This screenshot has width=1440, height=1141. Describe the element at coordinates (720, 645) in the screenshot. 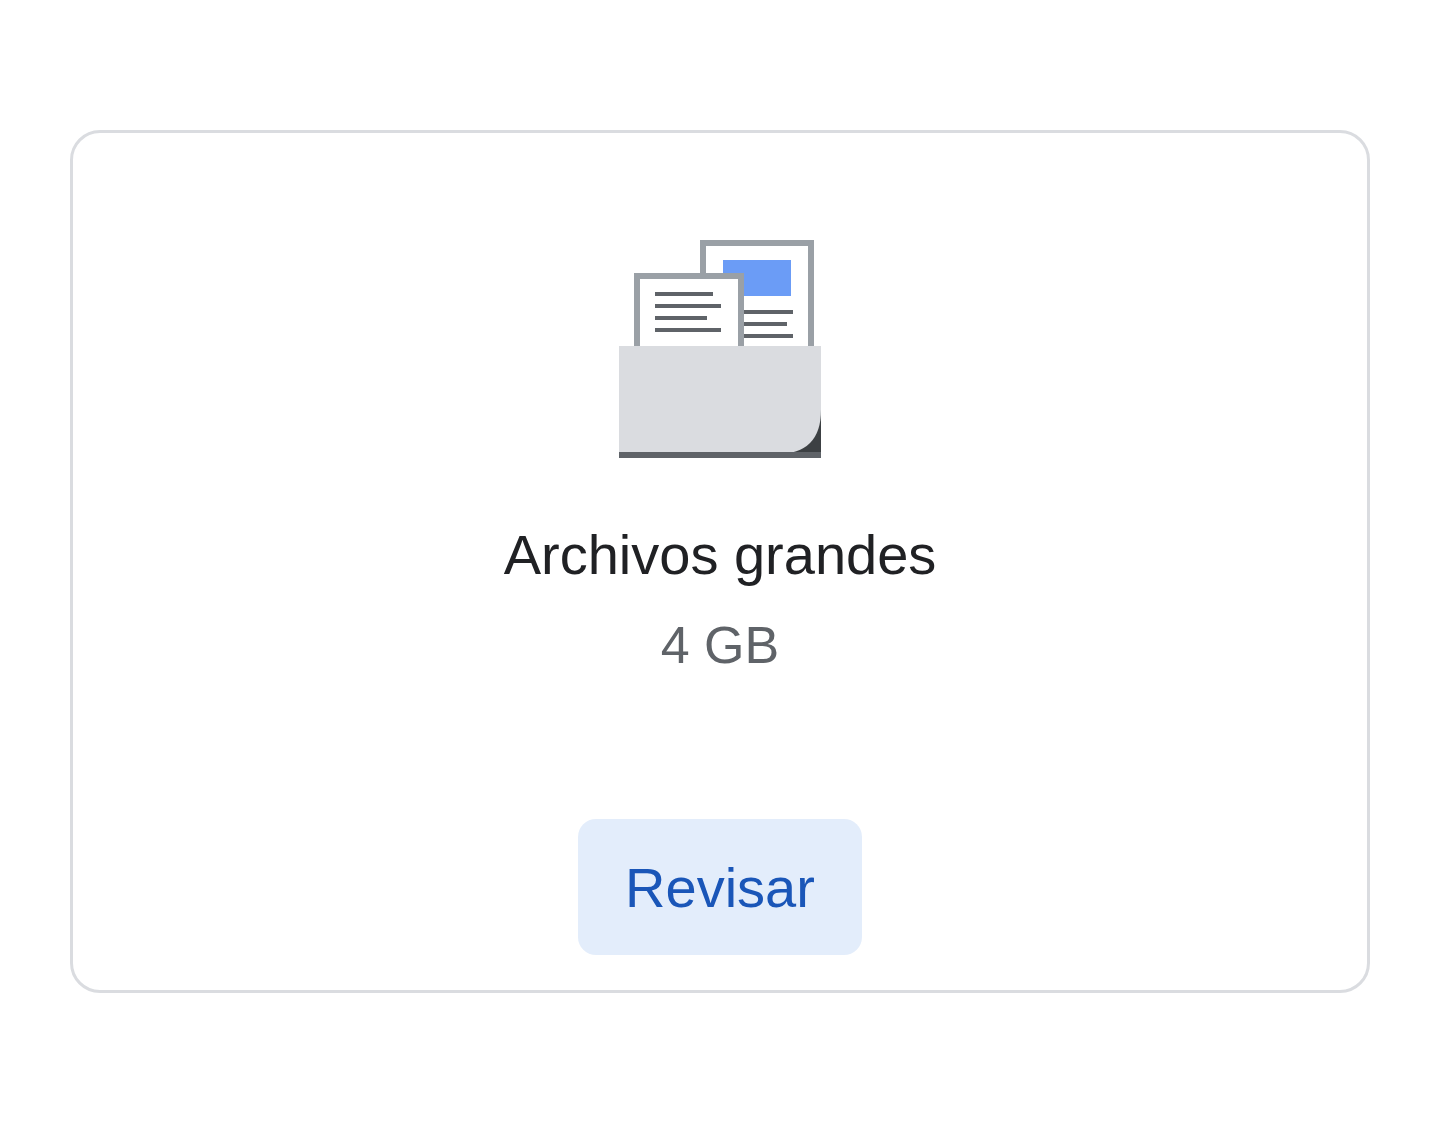

I see `size-label: 4 GB` at that location.